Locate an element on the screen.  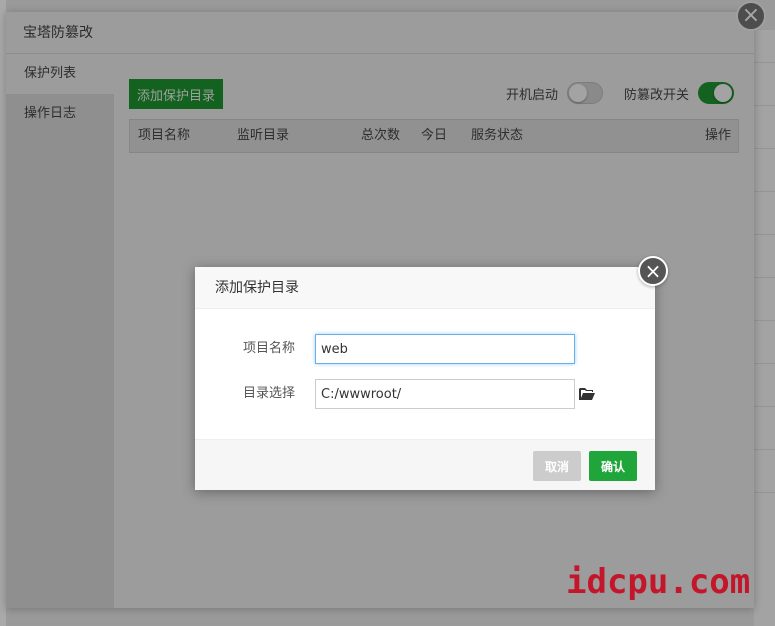
tamper-toggle-group: 防篡改开关 is located at coordinates (679, 93).